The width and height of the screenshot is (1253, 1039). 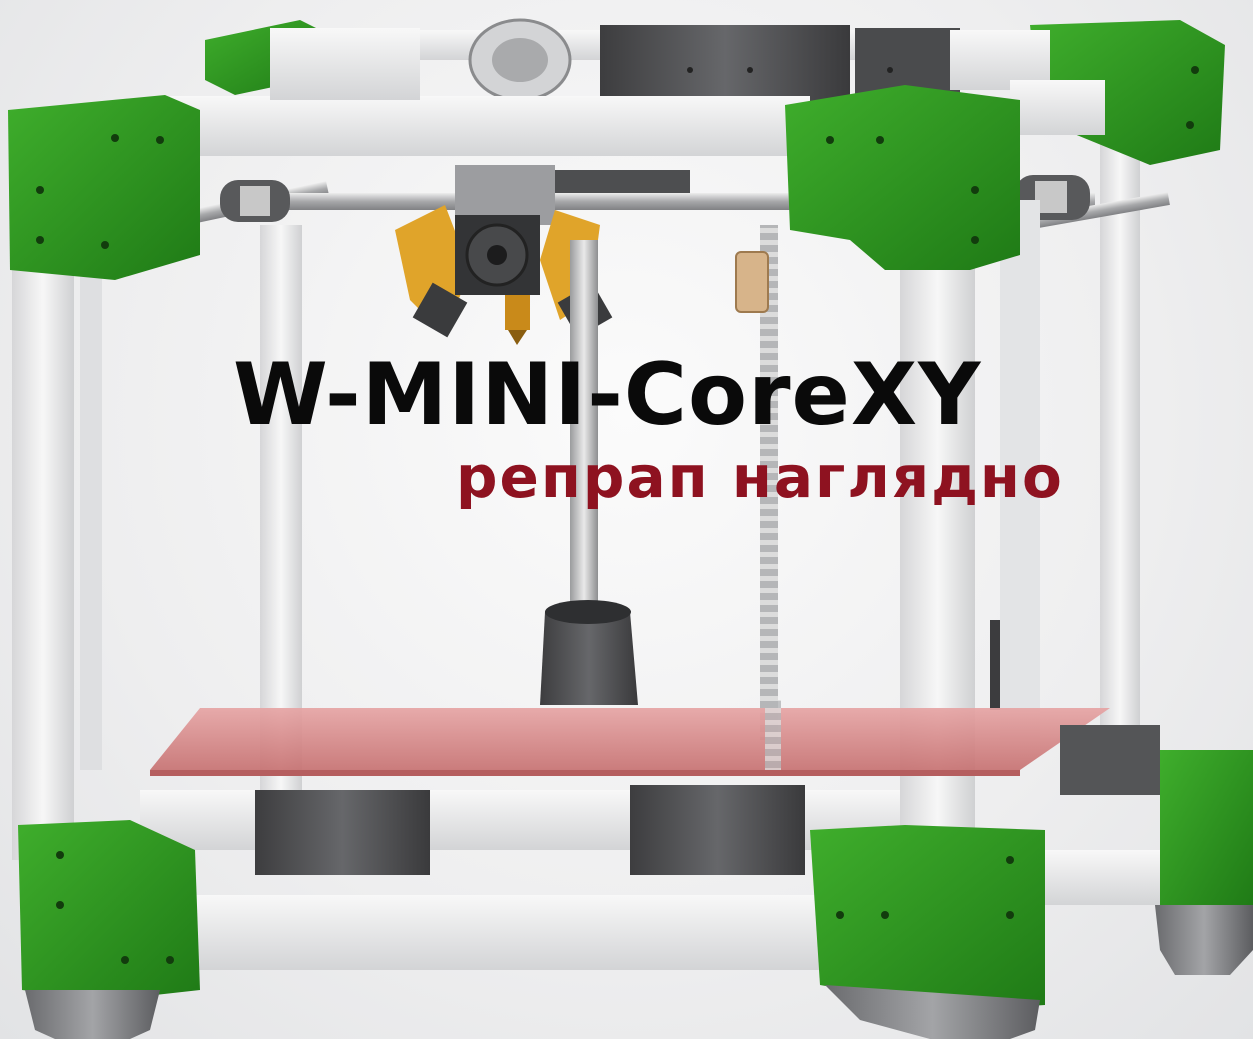 What do you see at coordinates (607, 395) in the screenshot?
I see `title-text: W-MINI-CoreXY` at bounding box center [607, 395].